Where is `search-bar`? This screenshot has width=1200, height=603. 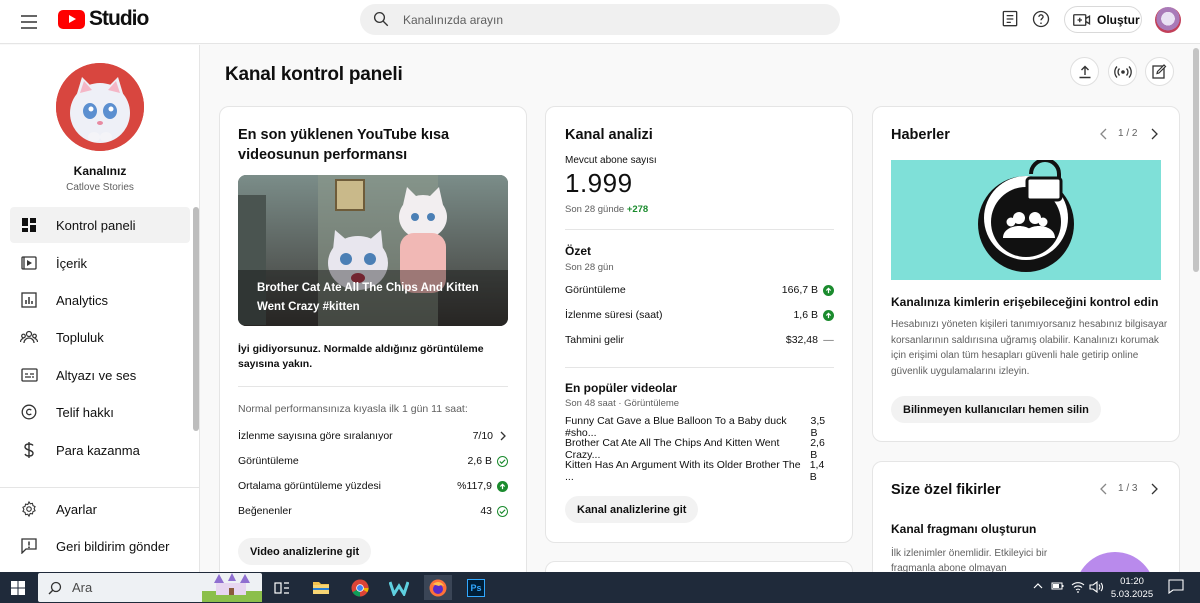
search-bar is located at coordinates (600, 19).